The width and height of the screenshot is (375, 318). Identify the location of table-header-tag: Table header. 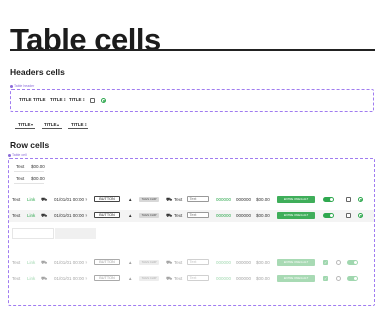
(22, 86).